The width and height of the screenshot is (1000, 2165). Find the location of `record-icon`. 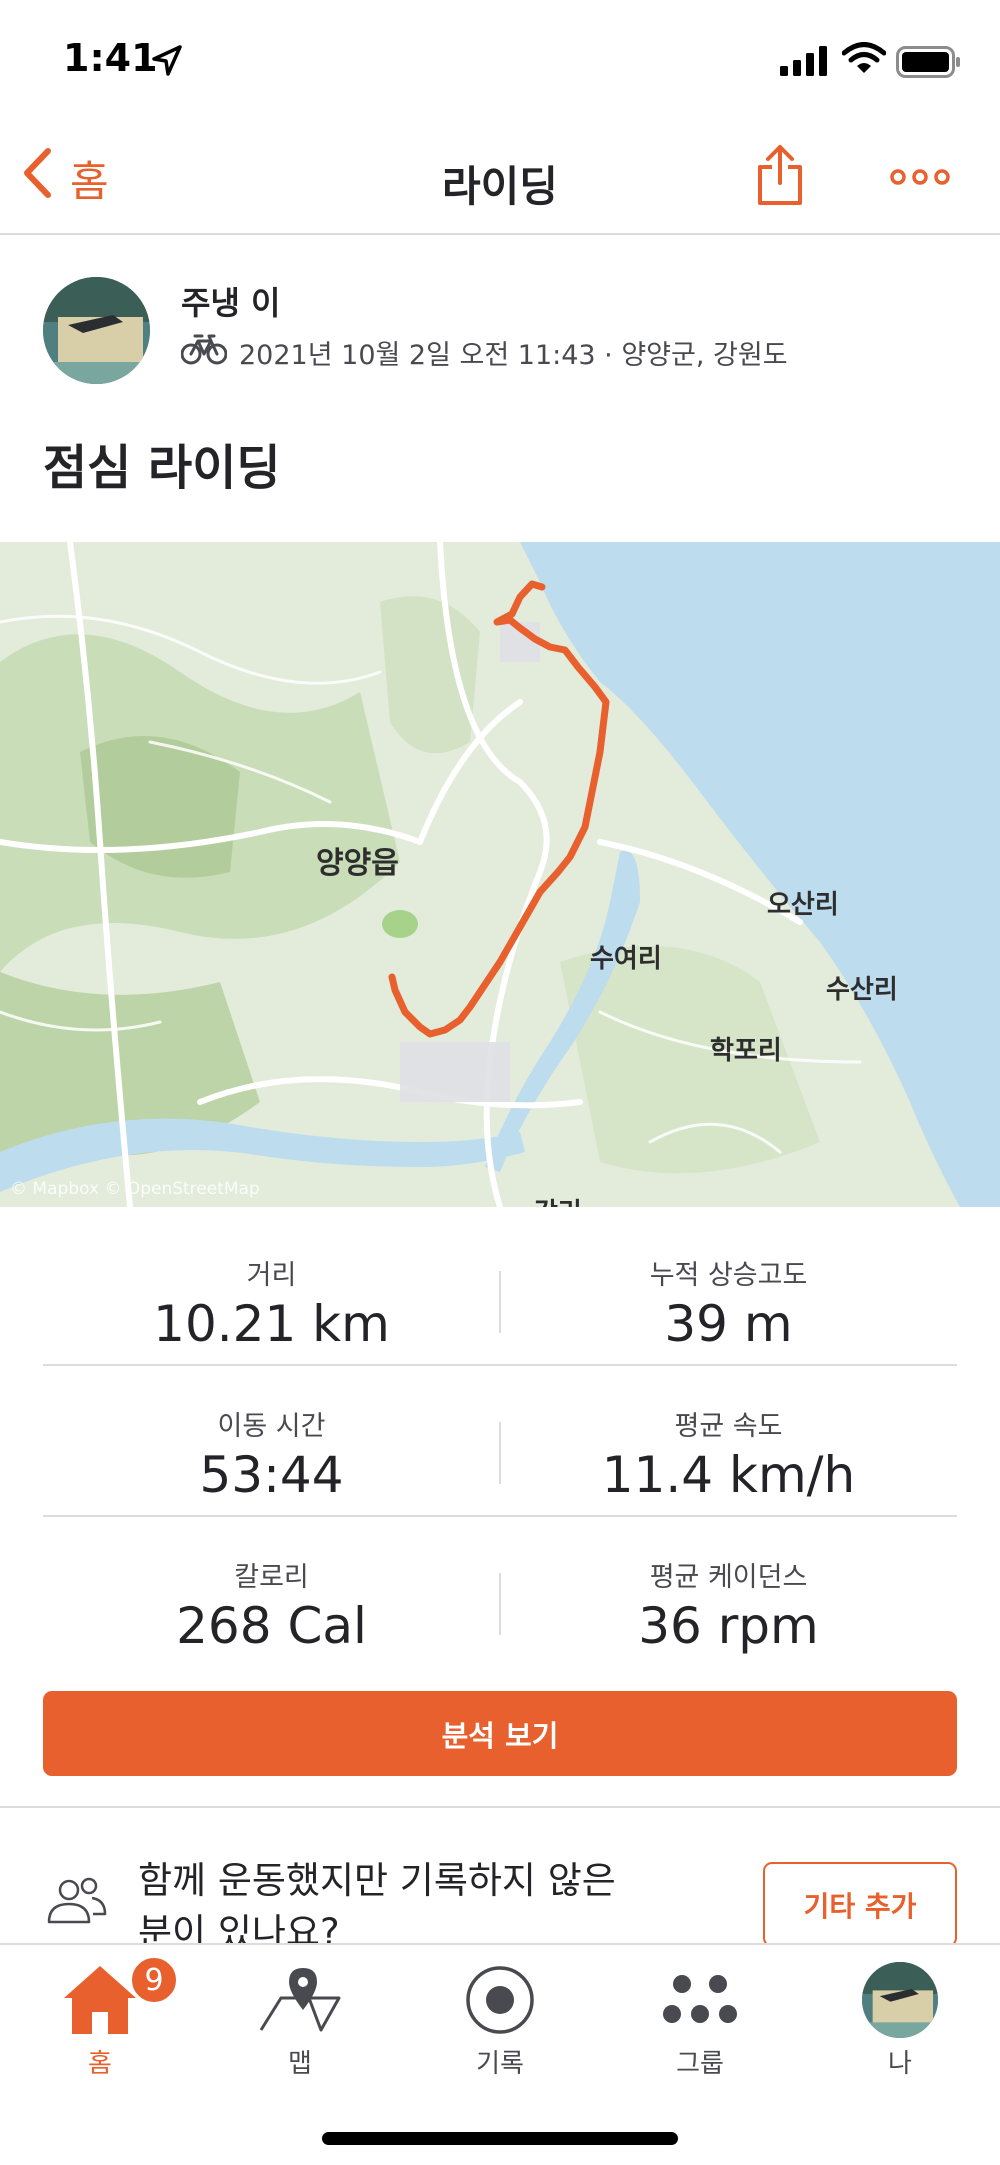

record-icon is located at coordinates (500, 2000).